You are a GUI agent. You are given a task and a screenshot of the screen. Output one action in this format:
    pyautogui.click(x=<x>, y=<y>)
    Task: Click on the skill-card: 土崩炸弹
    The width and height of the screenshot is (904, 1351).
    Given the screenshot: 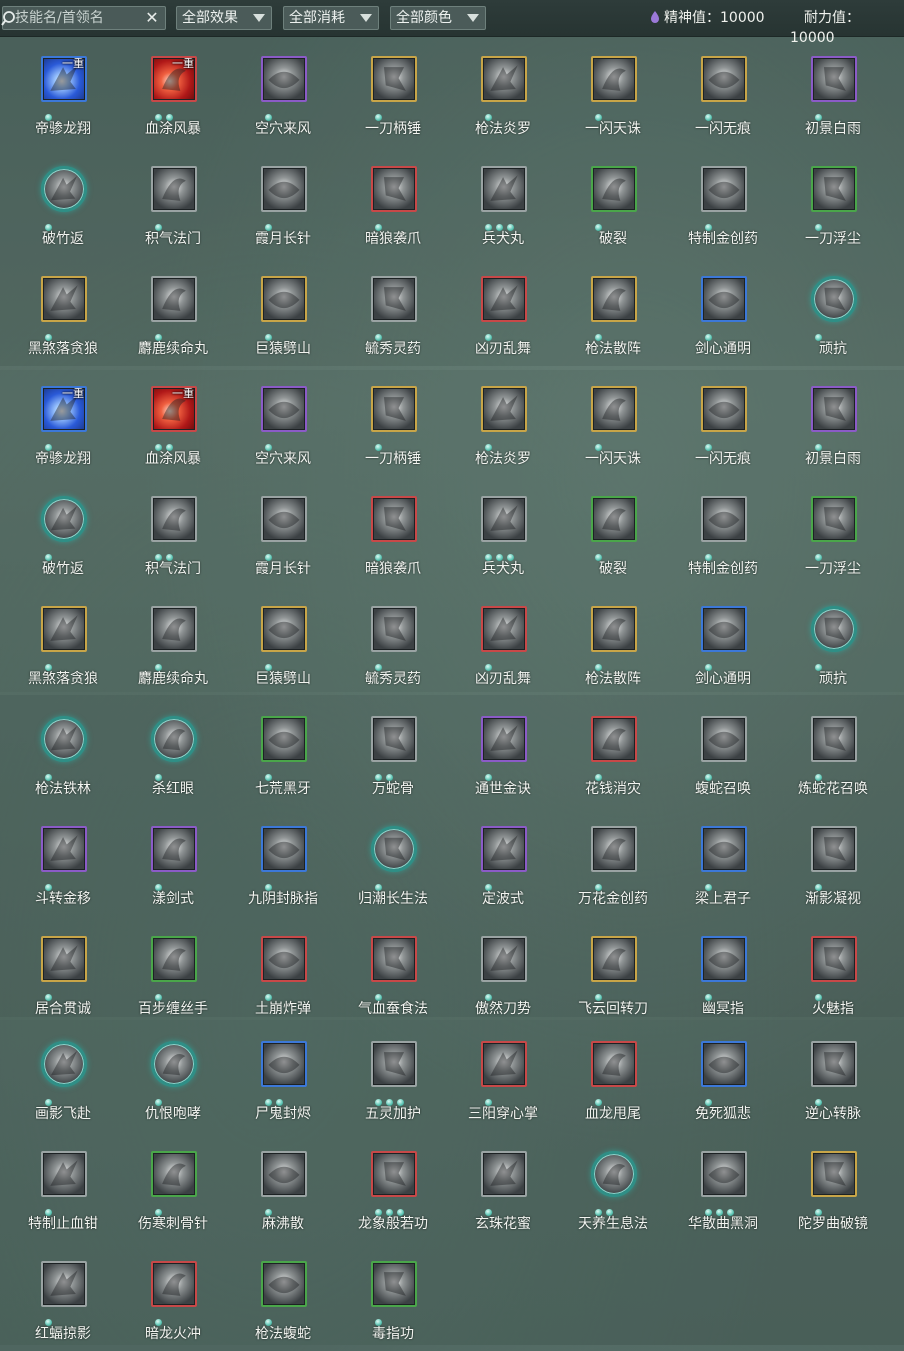 What is the action you would take?
    pyautogui.click(x=283, y=971)
    